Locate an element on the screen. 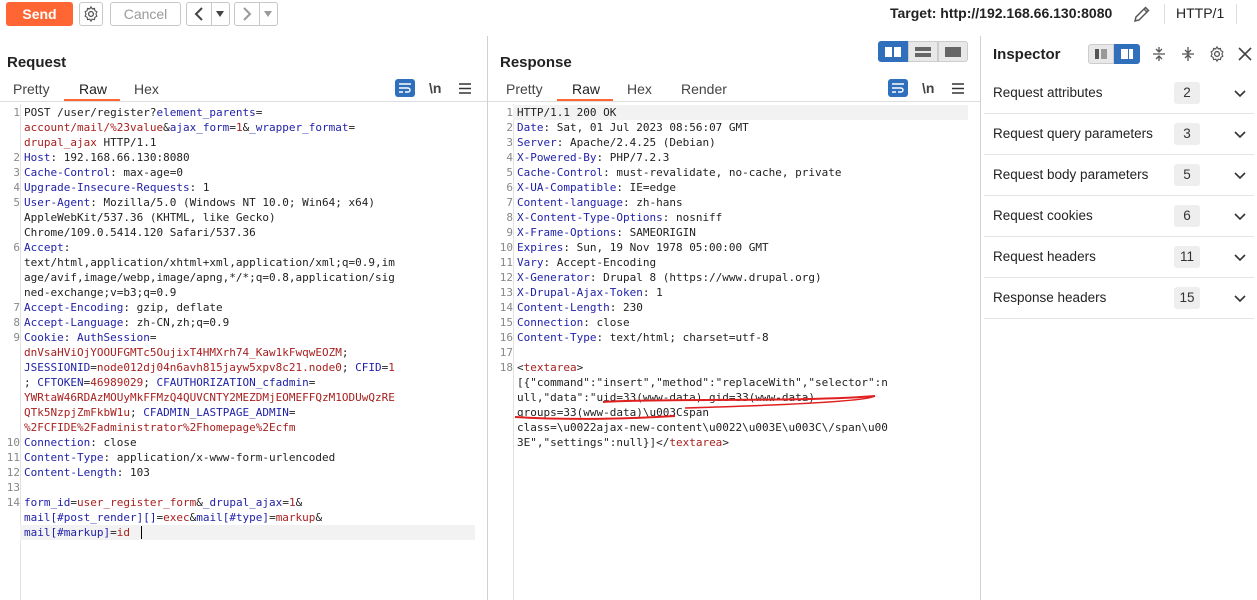  code-line: HTTP/1.1 200 OK is located at coordinates (702, 112).